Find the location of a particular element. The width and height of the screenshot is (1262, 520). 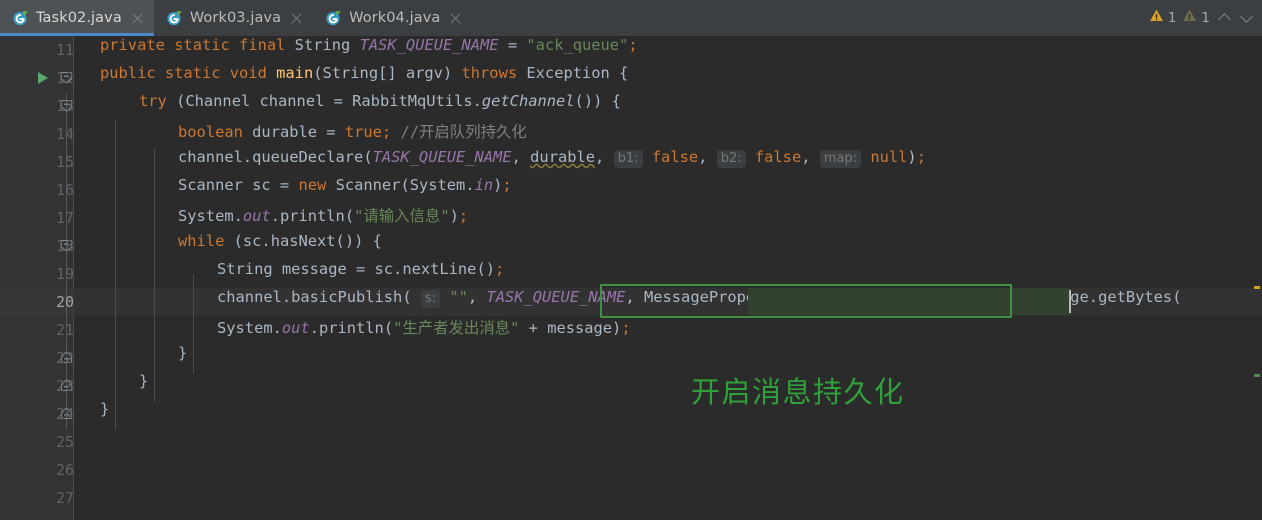

line-number: 23 is located at coordinates (64, 386).